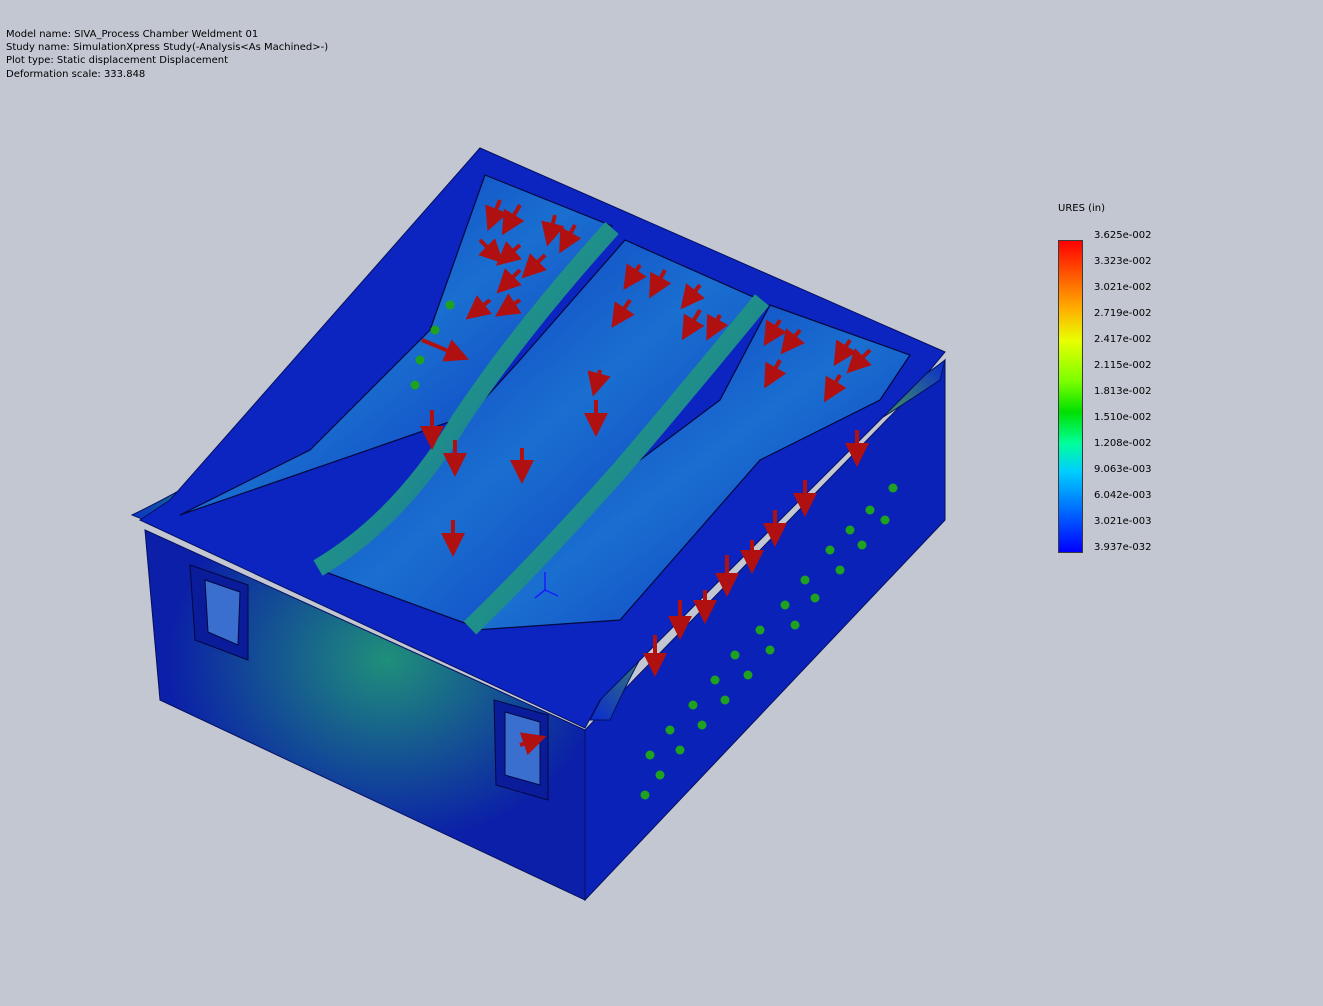 This screenshot has width=1323, height=1006. What do you see at coordinates (1082, 208) in the screenshot?
I see `legend-title: URES (in)` at bounding box center [1082, 208].